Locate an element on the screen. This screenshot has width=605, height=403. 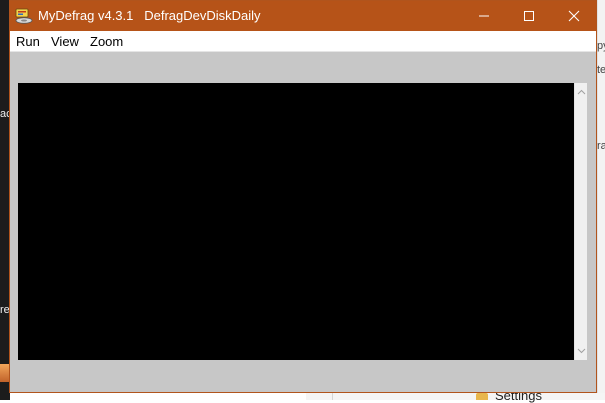
close-button is located at coordinates (573, 16).